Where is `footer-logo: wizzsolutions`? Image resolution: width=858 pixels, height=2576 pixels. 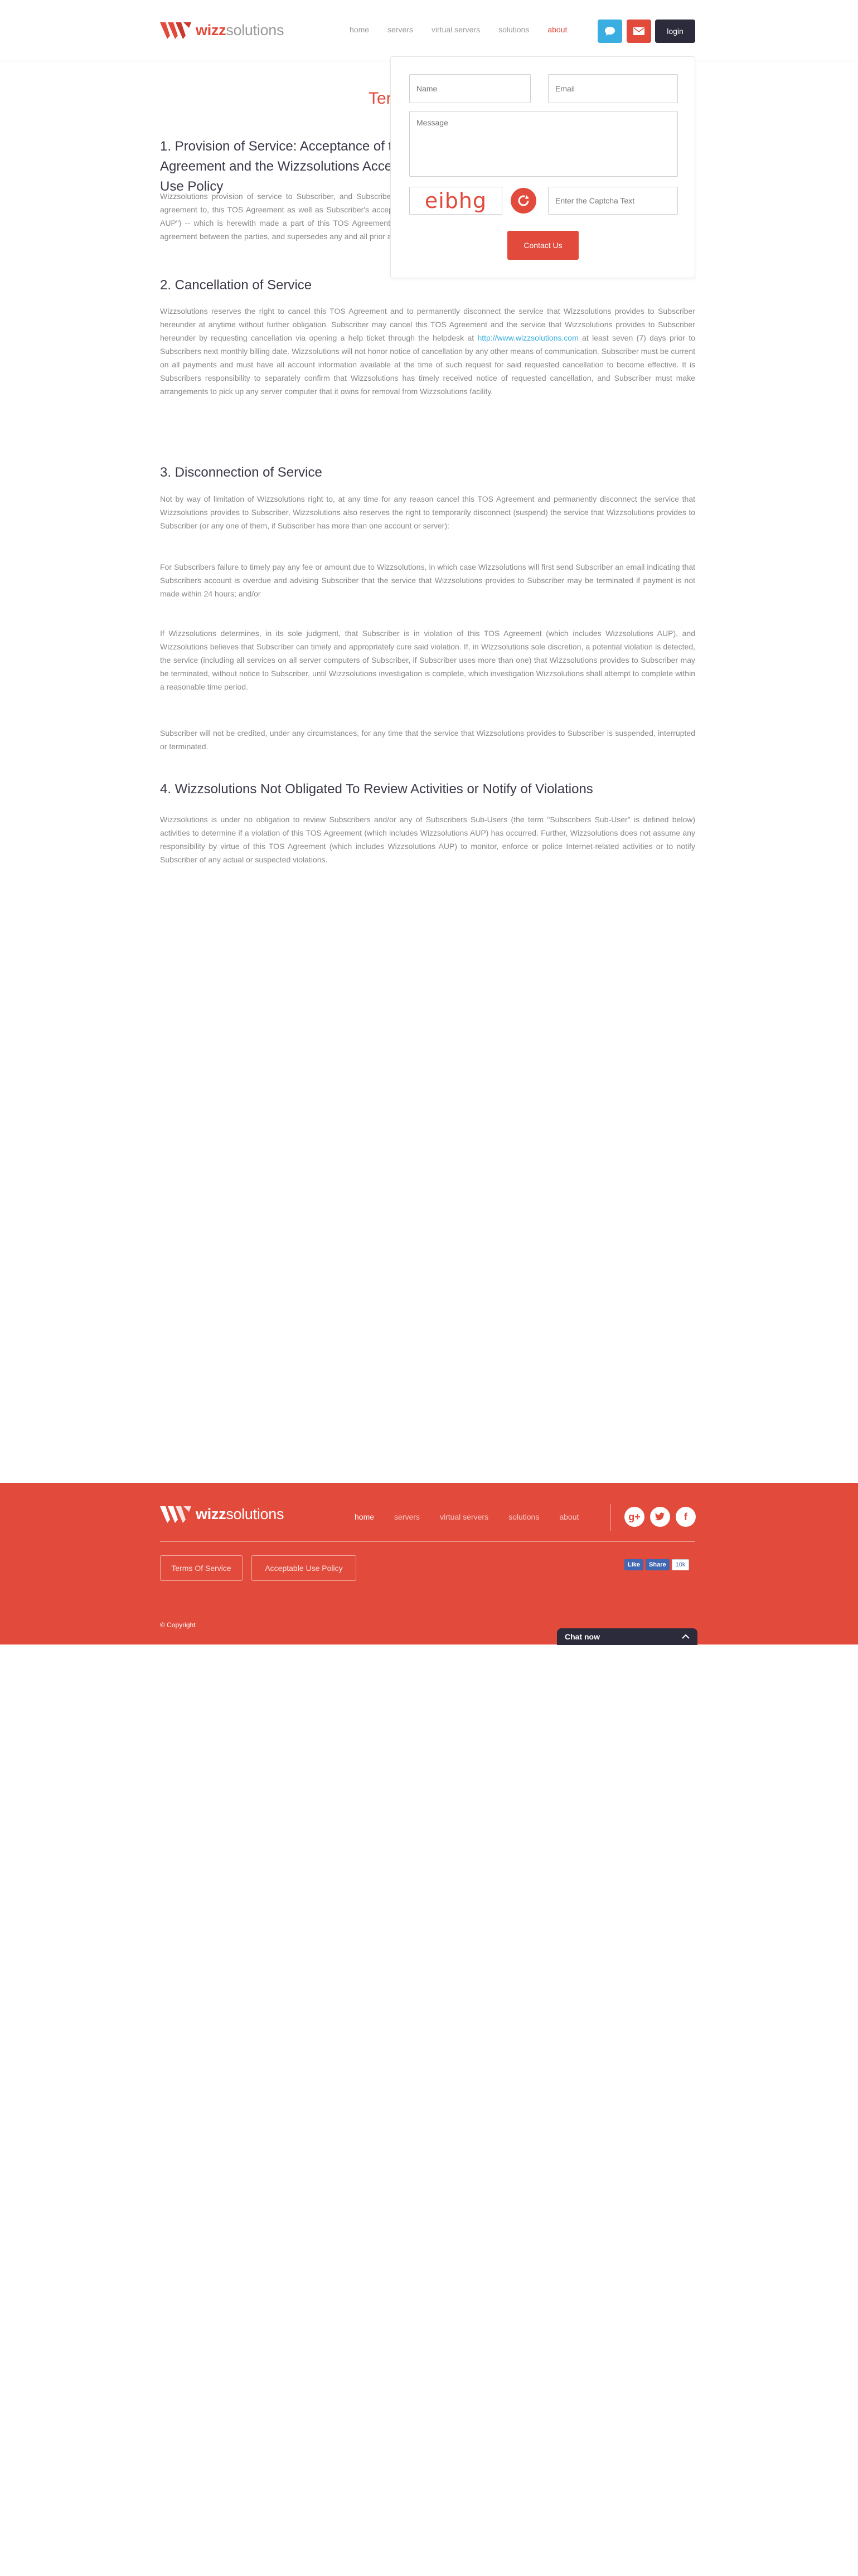
footer-logo: wizzsolutions is located at coordinates (222, 1514).